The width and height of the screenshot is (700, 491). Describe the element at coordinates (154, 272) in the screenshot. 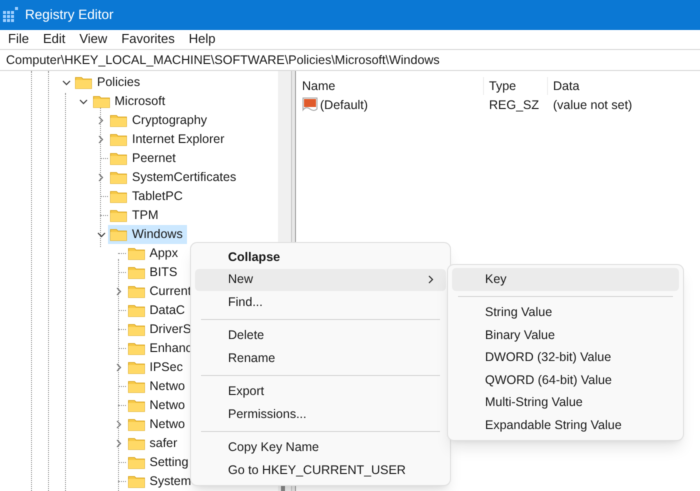

I see `tree-item: BITS` at that location.